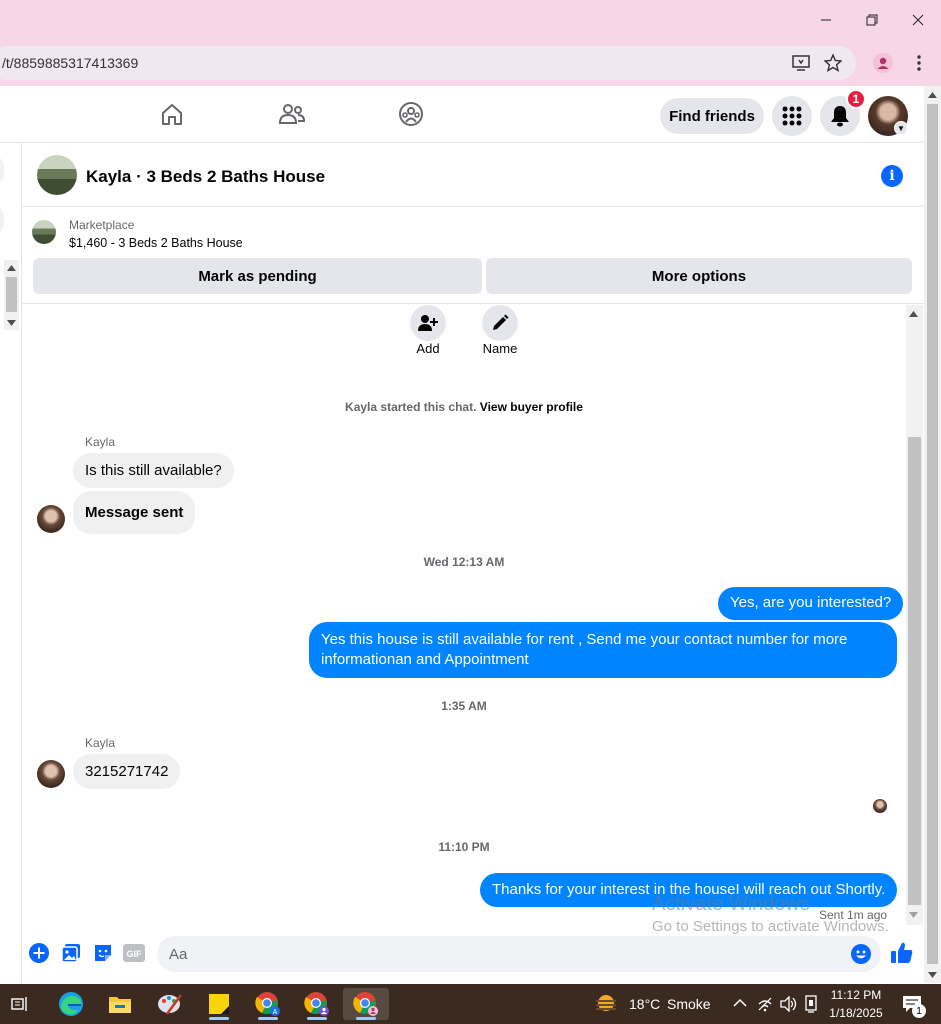 The height and width of the screenshot is (1024, 941). I want to click on close-window-button, so click(918, 20).